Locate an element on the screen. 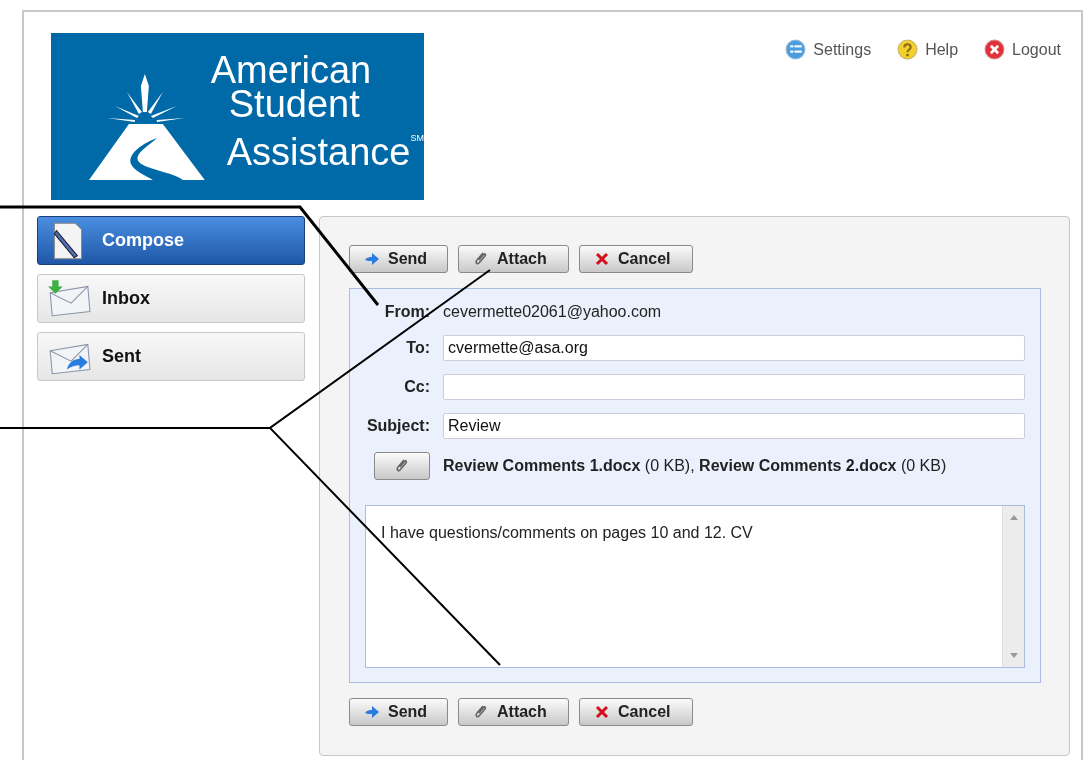  input-field: cvermette@asa.org is located at coordinates (734, 348).